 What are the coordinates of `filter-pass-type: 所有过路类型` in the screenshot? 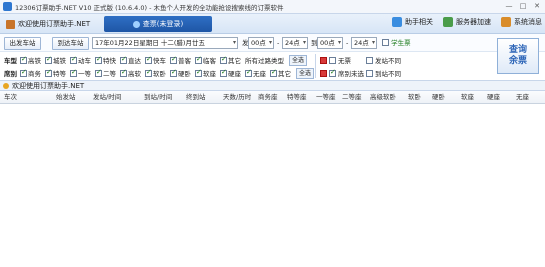 It's located at (264, 60).